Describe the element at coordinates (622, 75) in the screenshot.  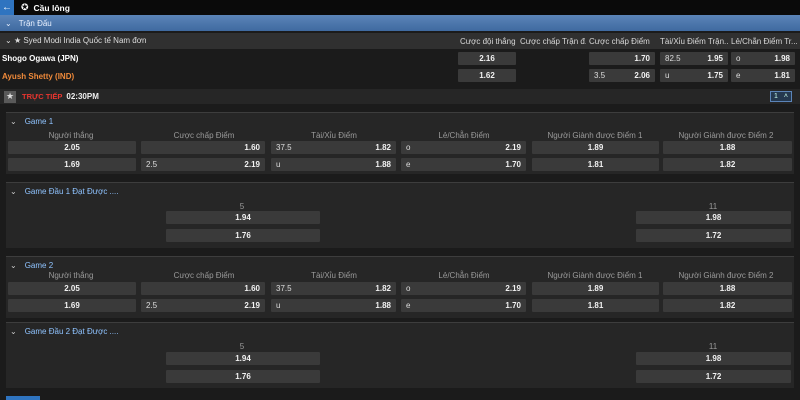
I see `odds-point-handicap-away: 3.5 2.06` at that location.